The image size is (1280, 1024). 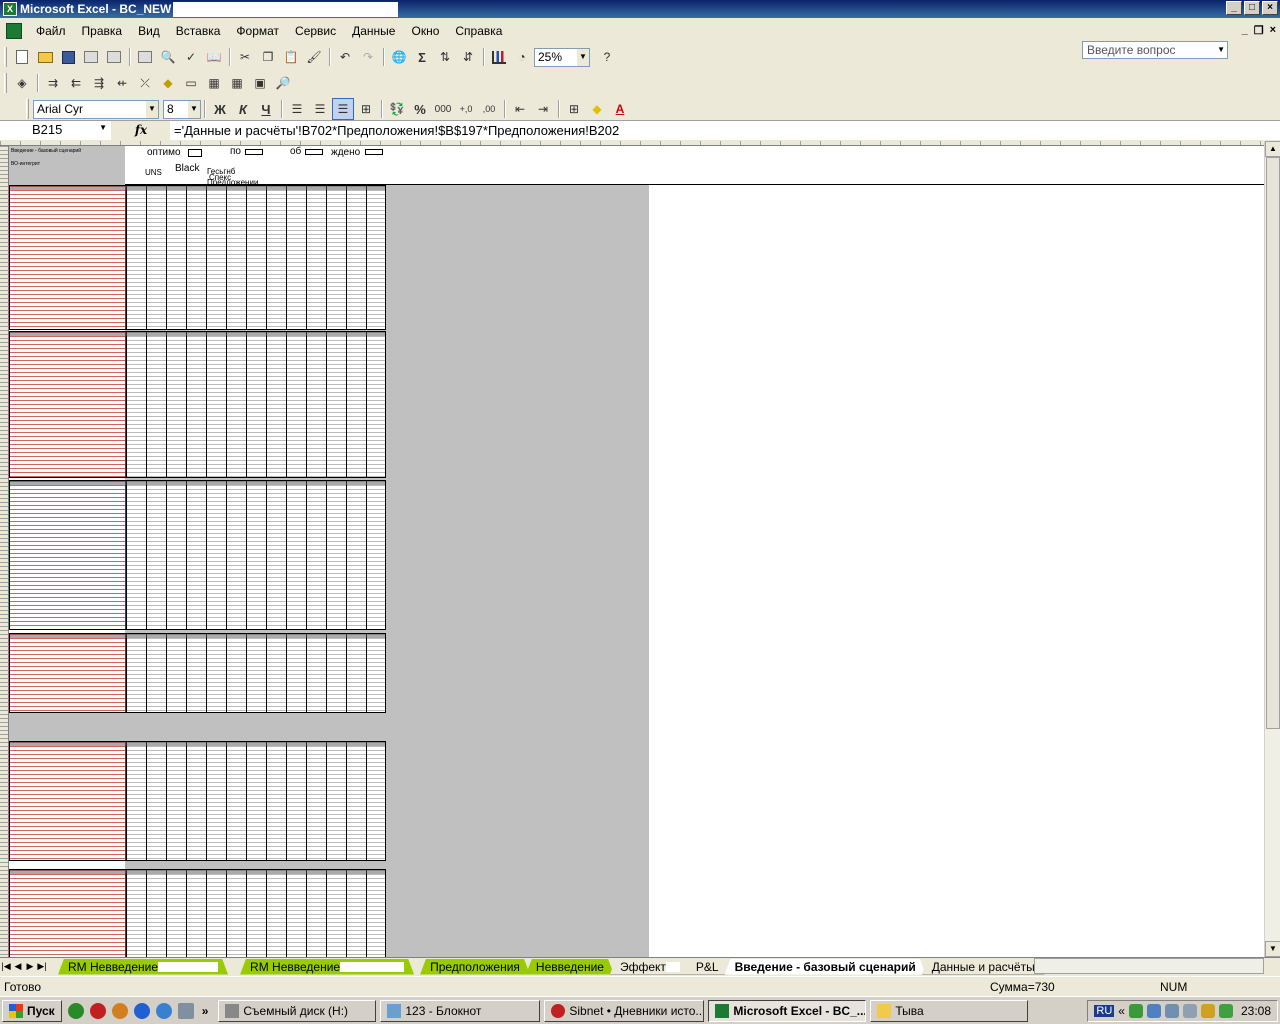 I want to click on chart-wizard-icon, so click(x=499, y=57).